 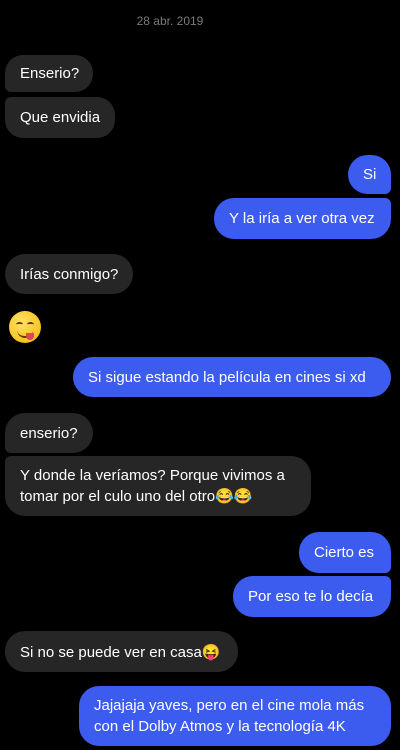 I want to click on message-incoming: enserio?, so click(x=49, y=433).